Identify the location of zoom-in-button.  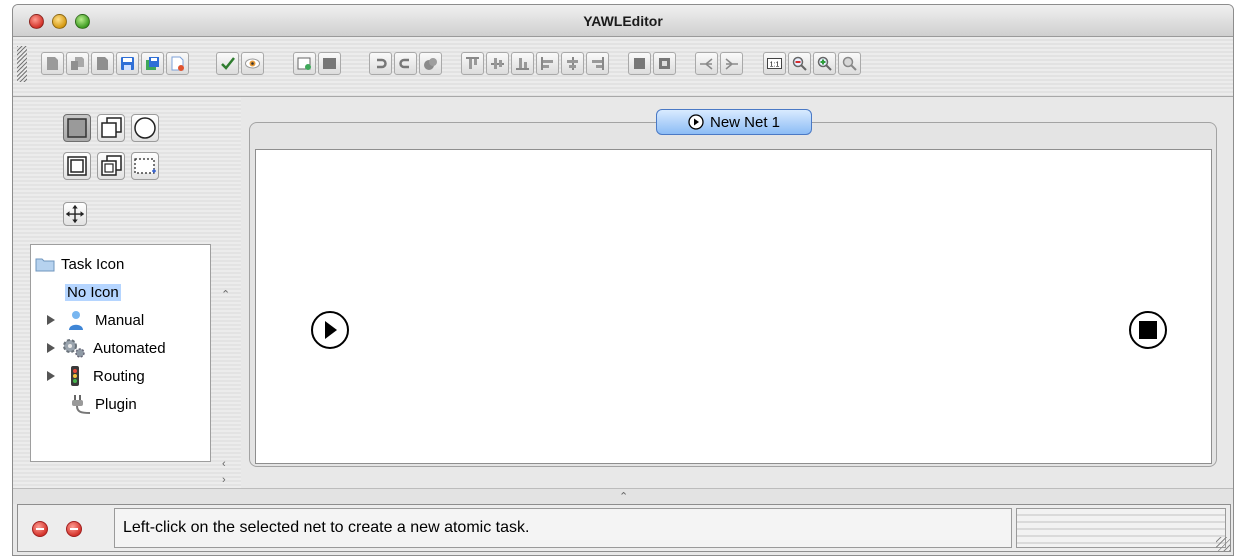
(824, 63).